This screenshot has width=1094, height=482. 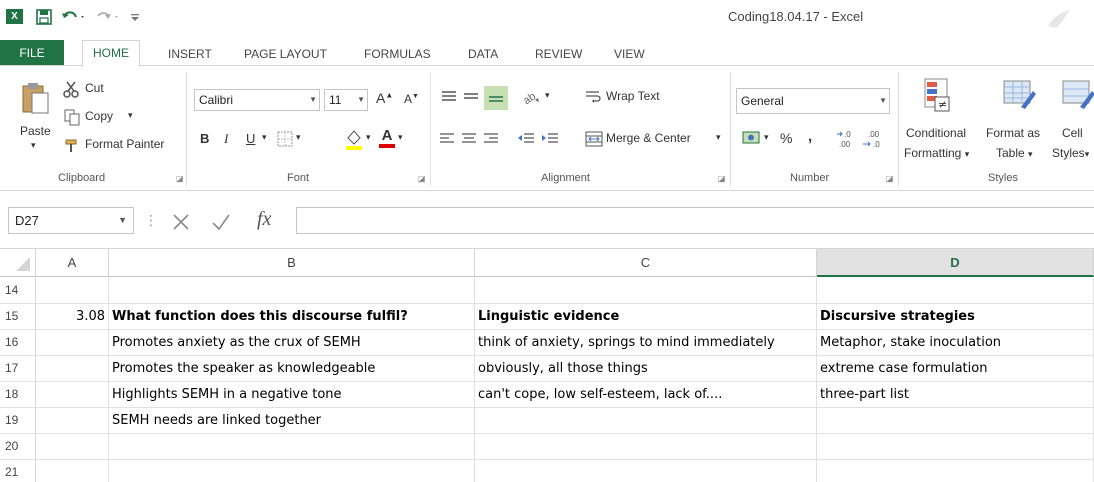 I want to click on wrap-text-icon, so click(x=594, y=97).